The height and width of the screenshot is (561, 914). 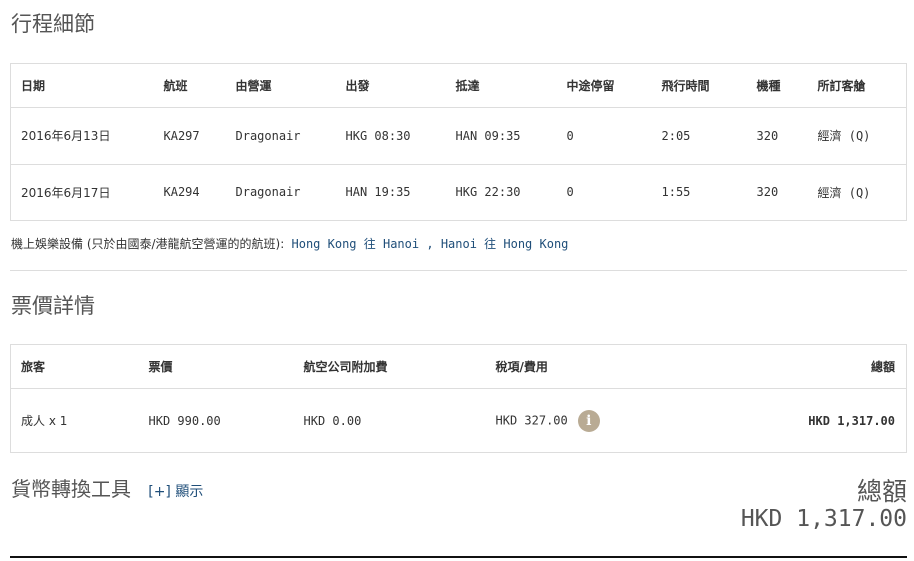 I want to click on flight-link: KA297, so click(x=189, y=136).